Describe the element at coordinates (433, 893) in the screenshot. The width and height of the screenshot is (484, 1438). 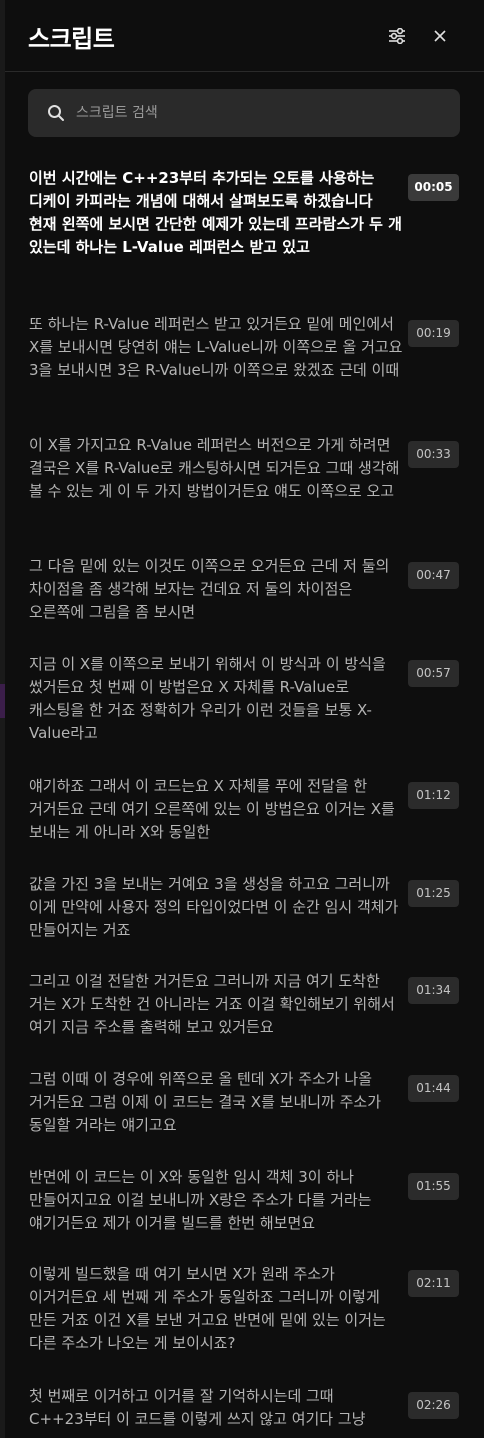
I see `timestamp-badge: 01:25` at that location.